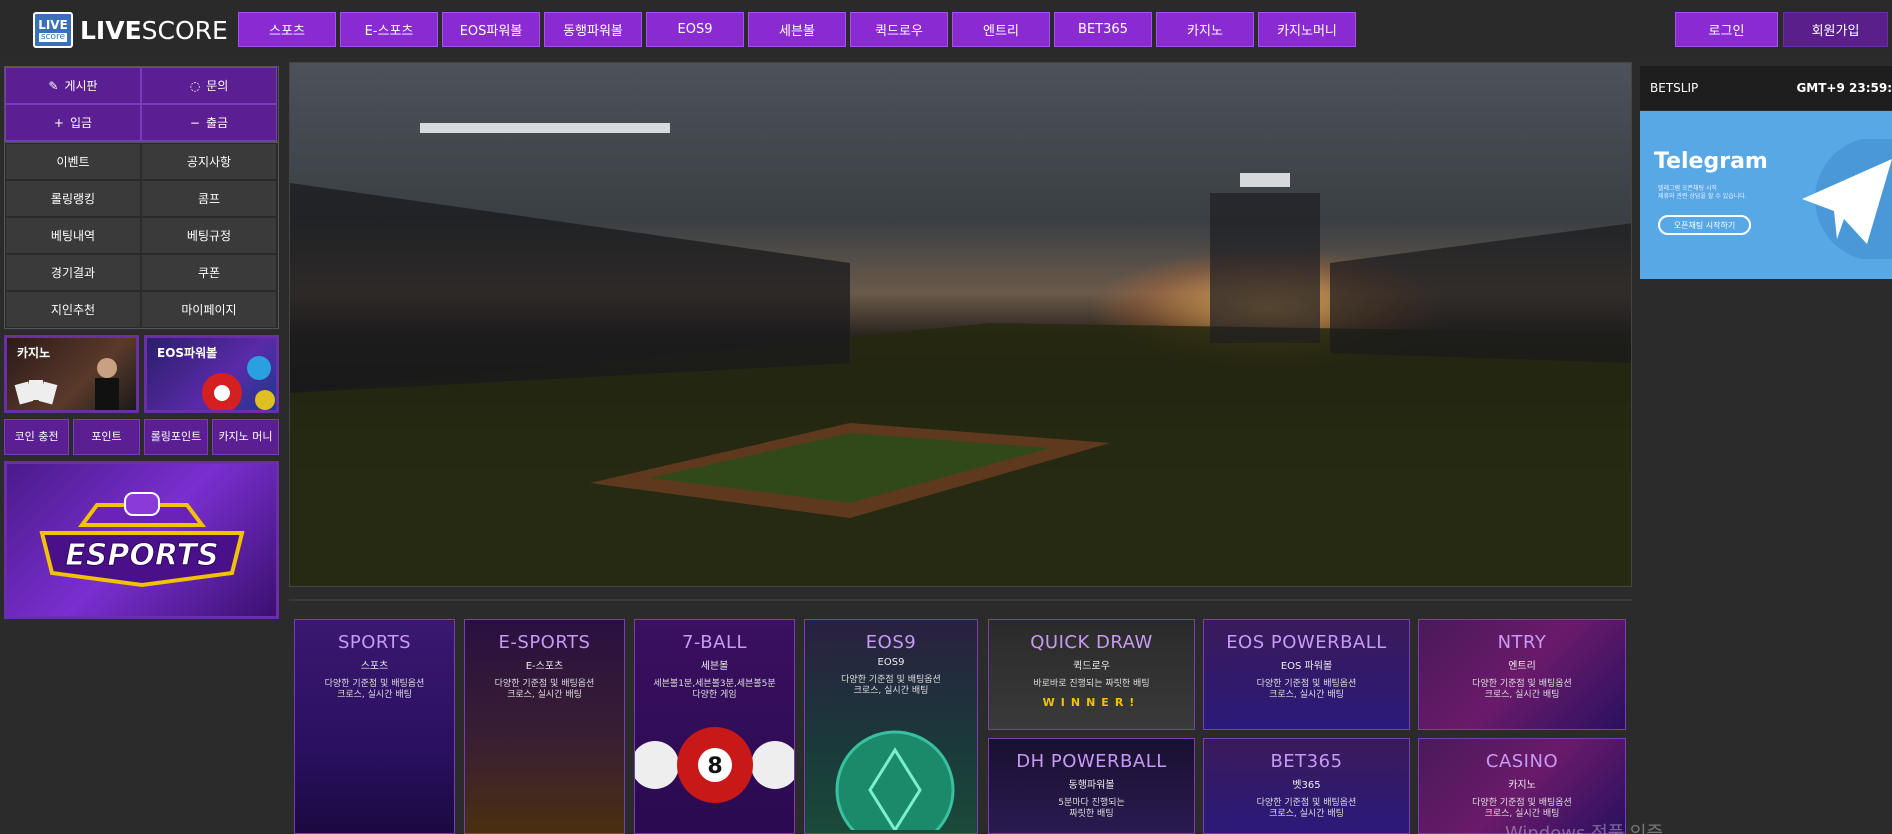 The width and height of the screenshot is (1892, 834). I want to click on sidebar-item-results: 경기결과, so click(73, 272).